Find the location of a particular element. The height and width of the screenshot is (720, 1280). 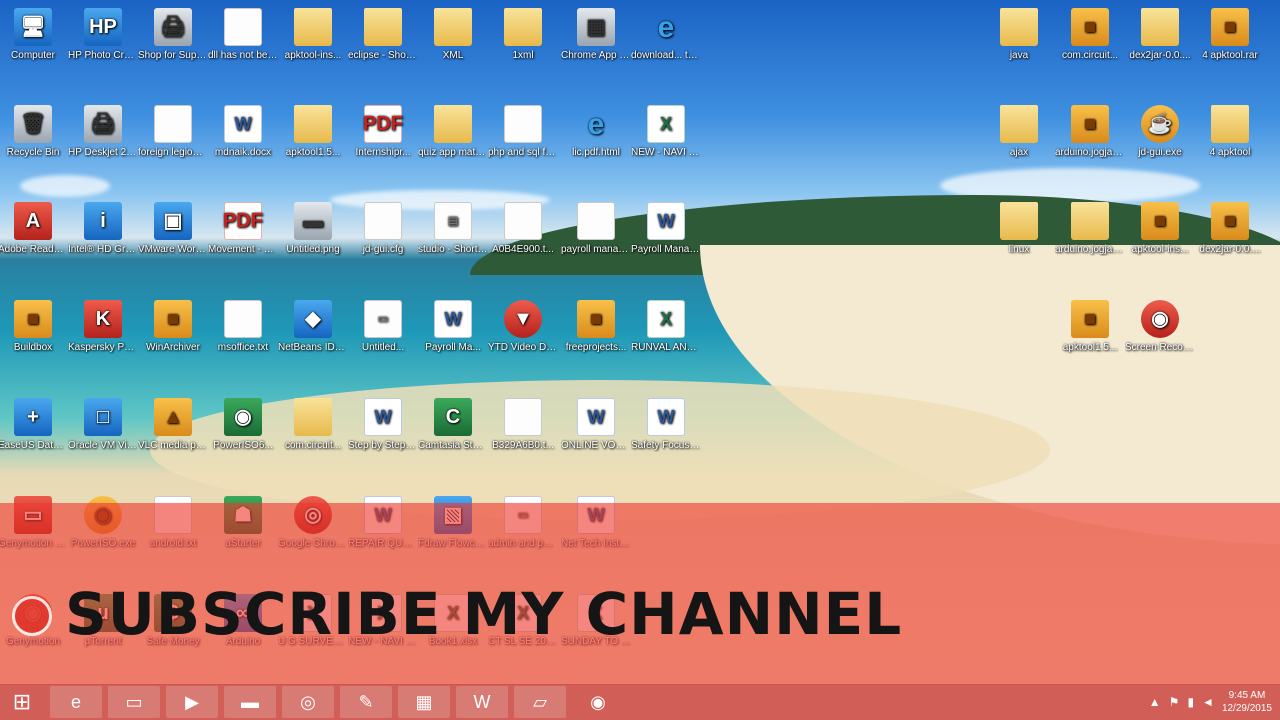

desktop-icon-label: XML is located at coordinates (453, 55).